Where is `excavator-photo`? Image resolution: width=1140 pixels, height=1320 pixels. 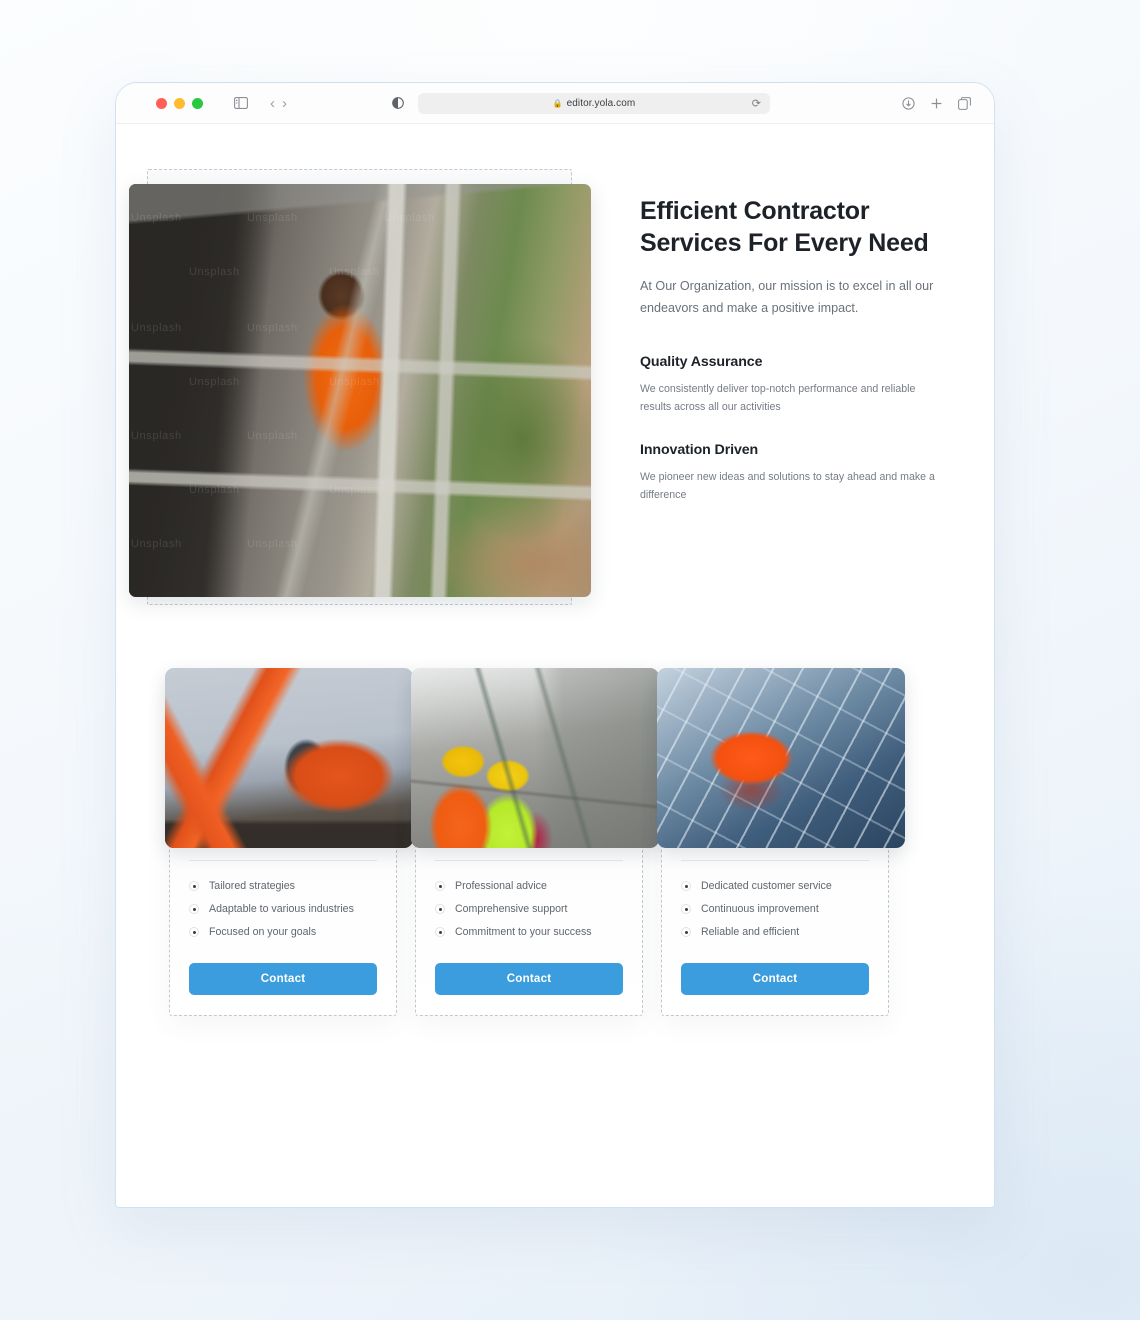 excavator-photo is located at coordinates (289, 758).